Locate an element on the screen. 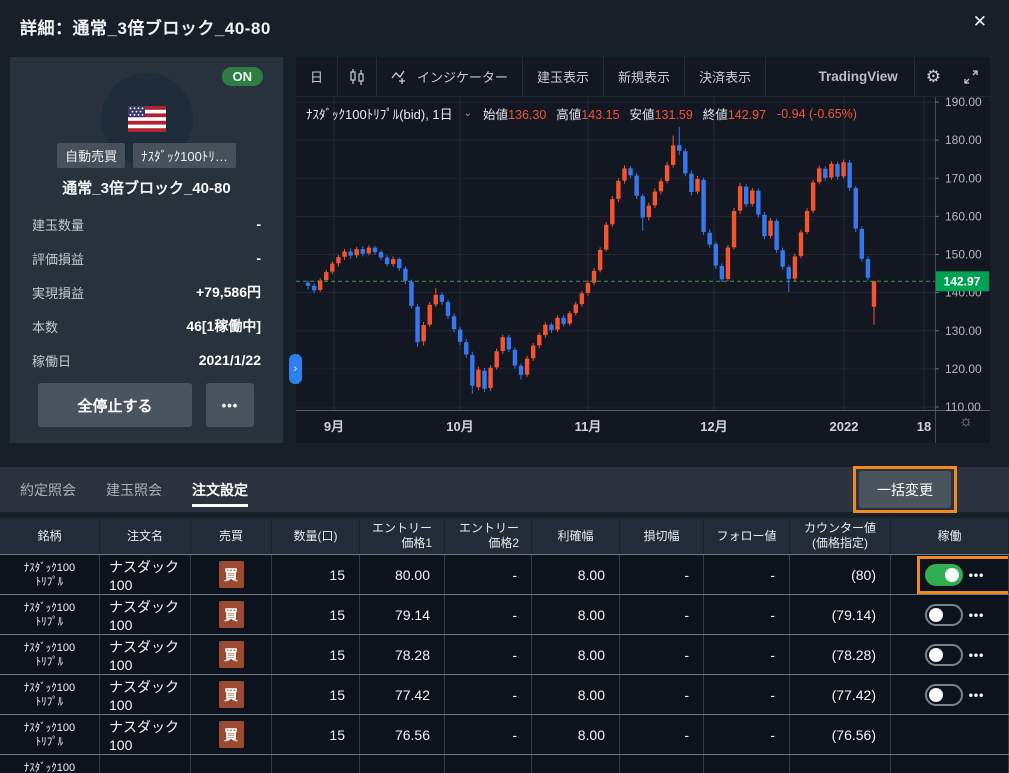  price-axis-label: 110.00 is located at coordinates (963, 407).